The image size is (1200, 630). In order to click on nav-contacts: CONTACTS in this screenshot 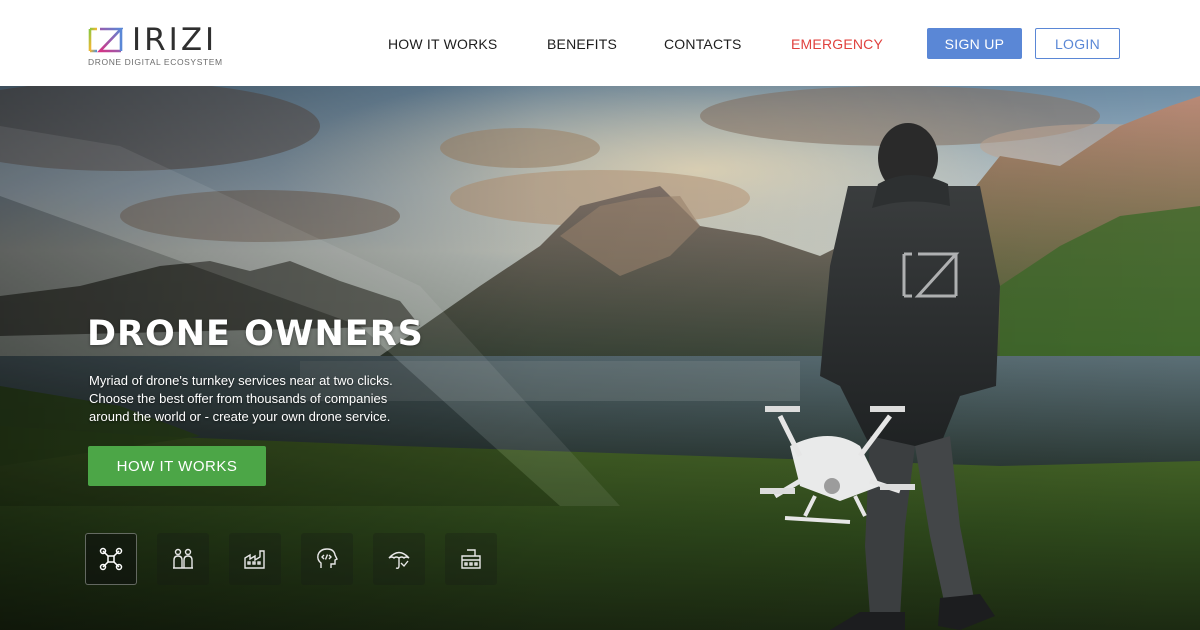, I will do `click(703, 44)`.